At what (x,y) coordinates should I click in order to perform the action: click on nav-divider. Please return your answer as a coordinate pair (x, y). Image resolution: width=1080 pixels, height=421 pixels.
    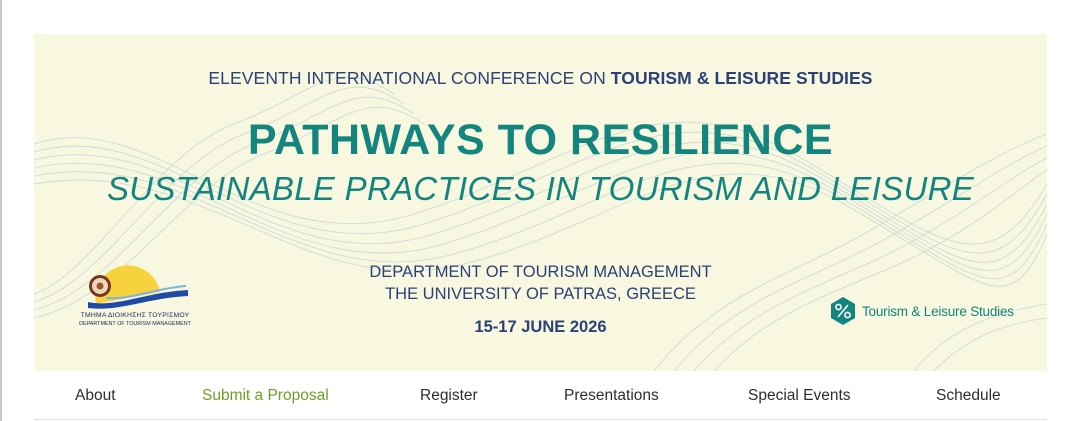
    Looking at the image, I should click on (540, 419).